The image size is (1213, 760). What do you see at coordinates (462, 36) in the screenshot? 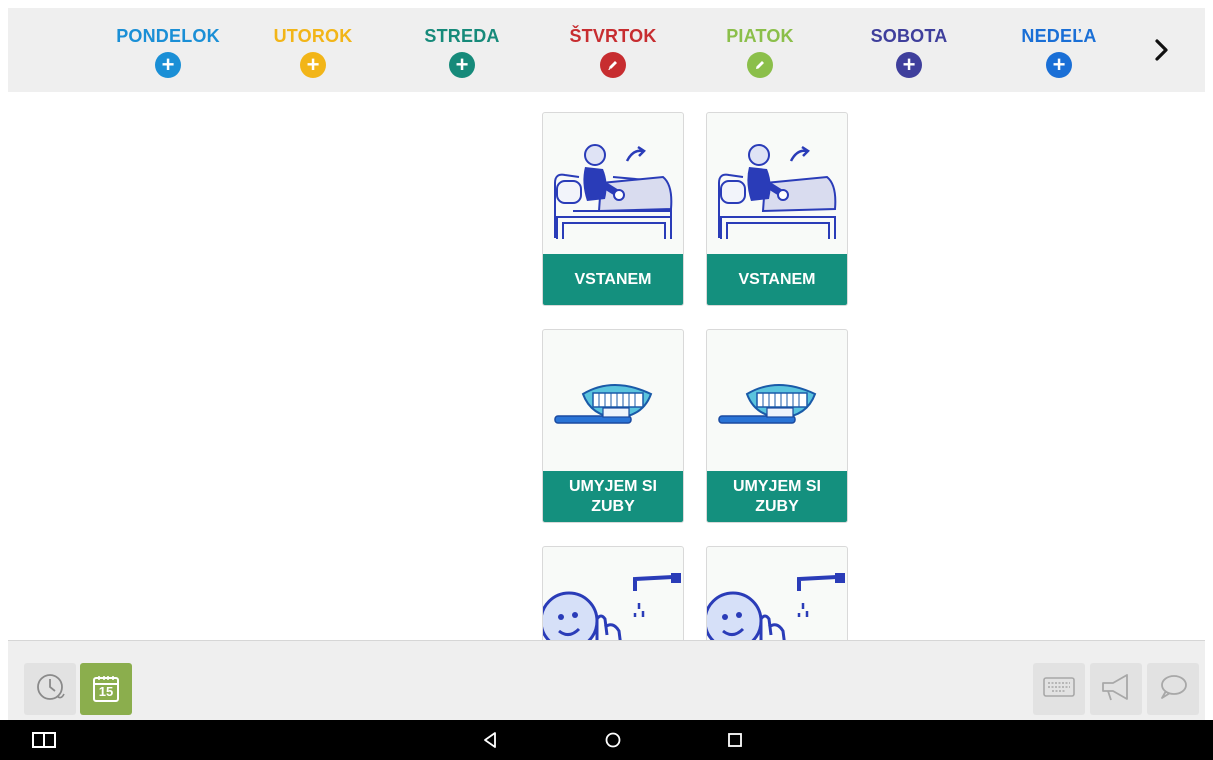
I see `day-label: STREDA` at bounding box center [462, 36].